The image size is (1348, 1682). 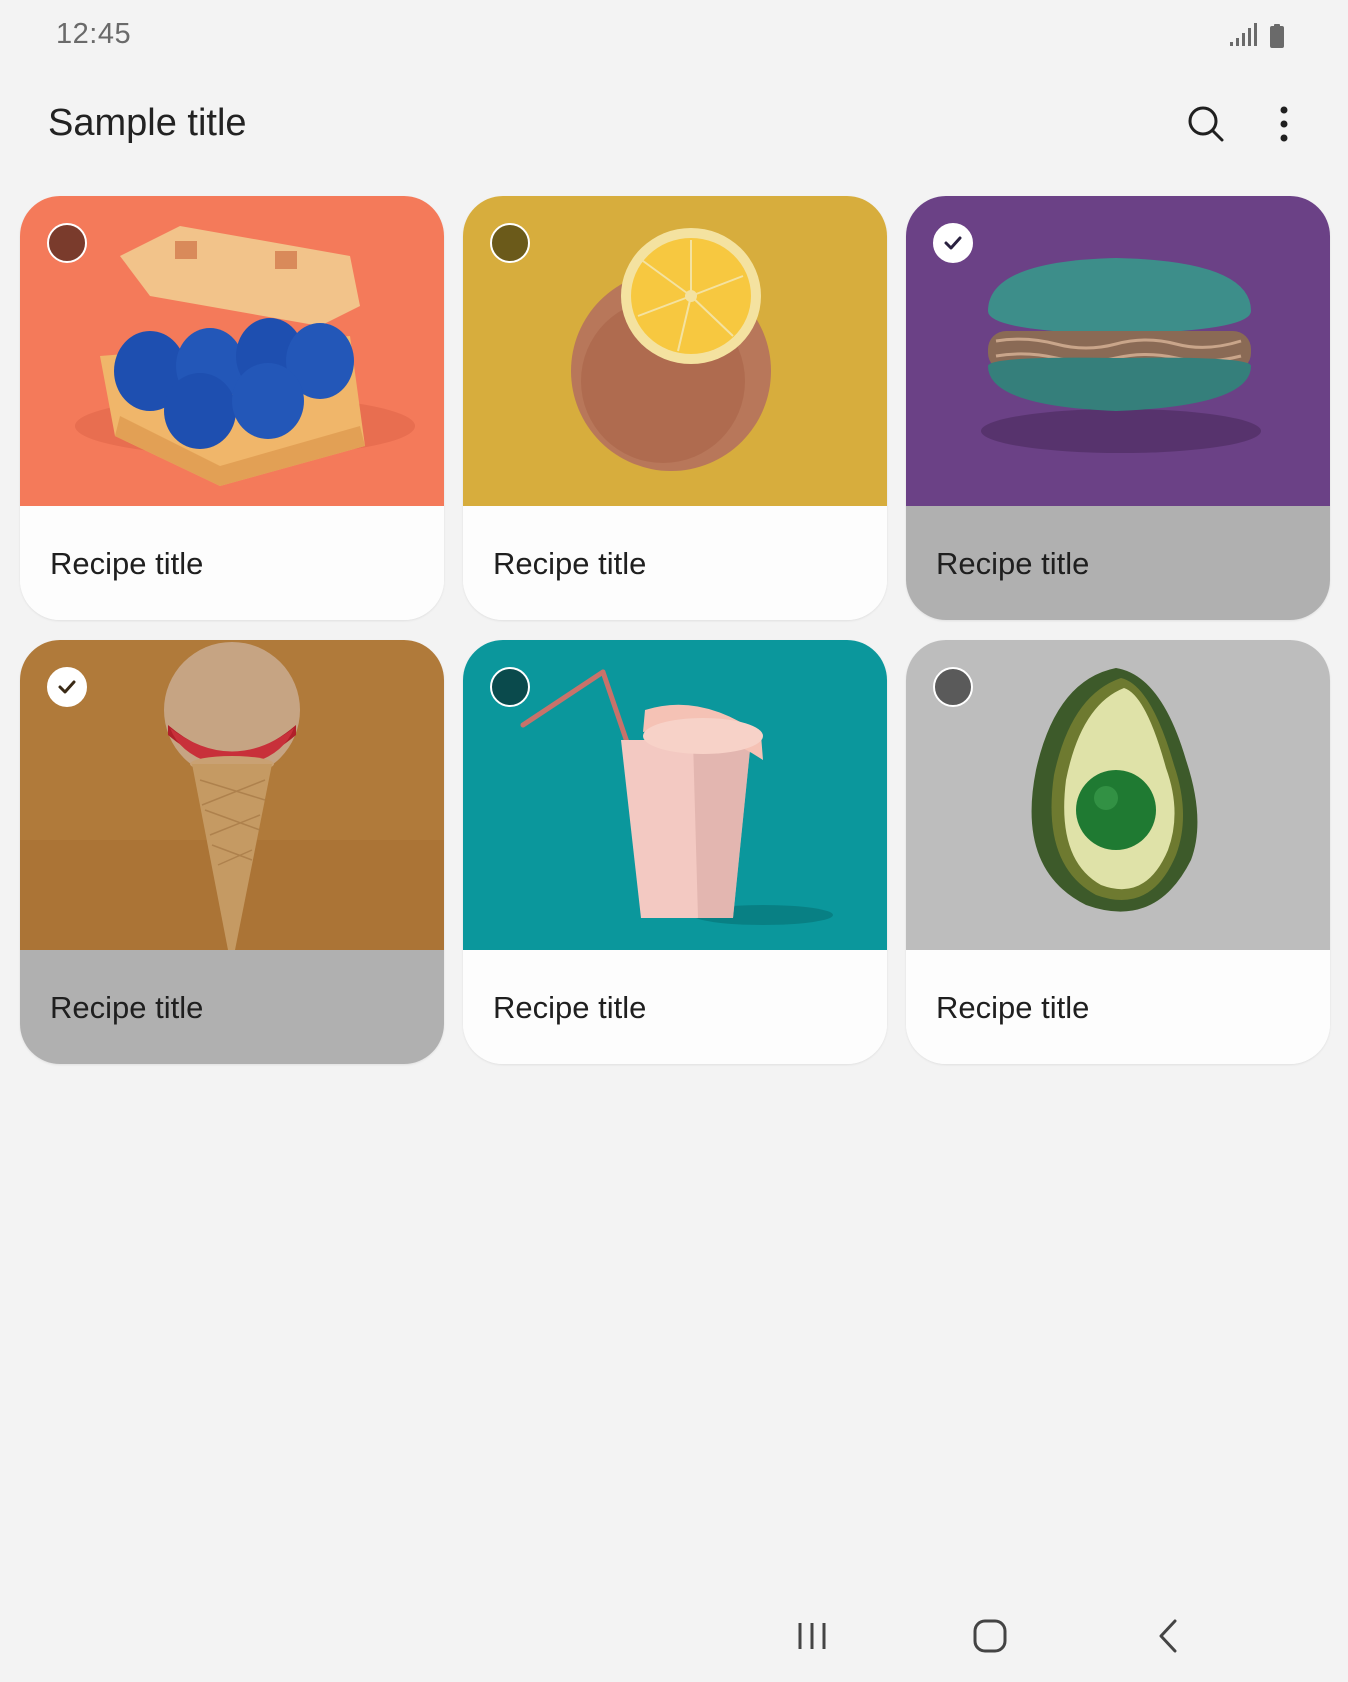 I want to click on home-icon, so click(x=990, y=1636).